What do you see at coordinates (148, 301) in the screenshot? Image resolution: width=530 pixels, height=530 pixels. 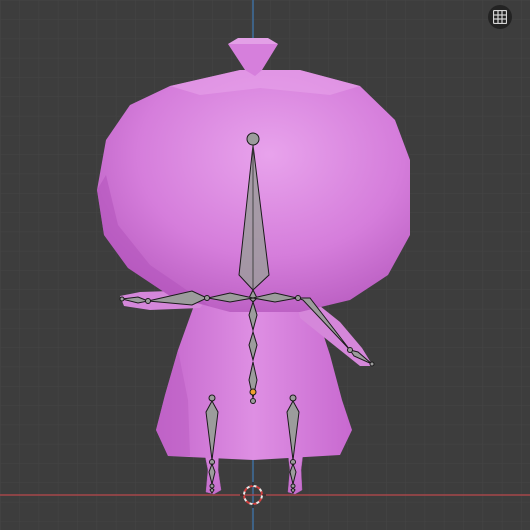 I see `joint-left-elbow` at bounding box center [148, 301].